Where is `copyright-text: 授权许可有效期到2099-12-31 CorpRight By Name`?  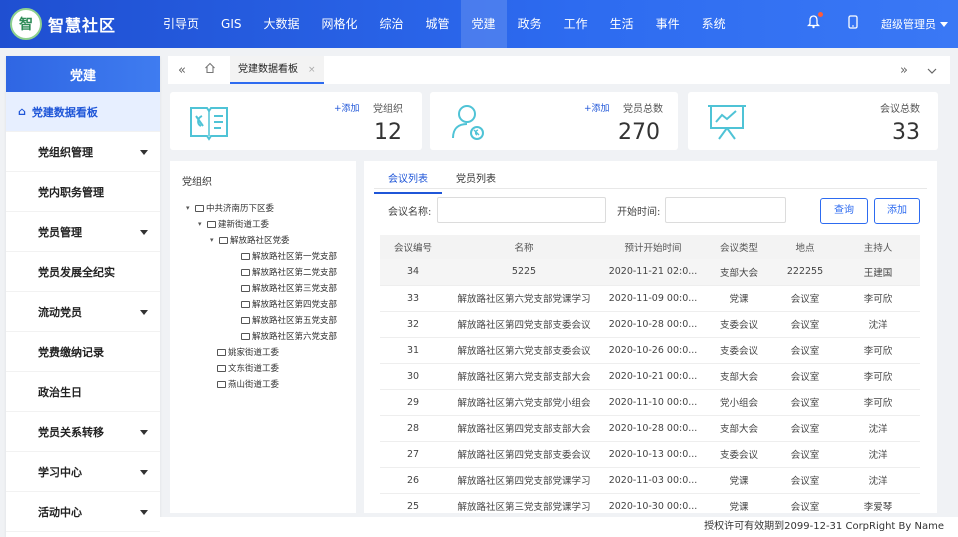 copyright-text: 授权许可有效期到2099-12-31 CorpRight By Name is located at coordinates (824, 526).